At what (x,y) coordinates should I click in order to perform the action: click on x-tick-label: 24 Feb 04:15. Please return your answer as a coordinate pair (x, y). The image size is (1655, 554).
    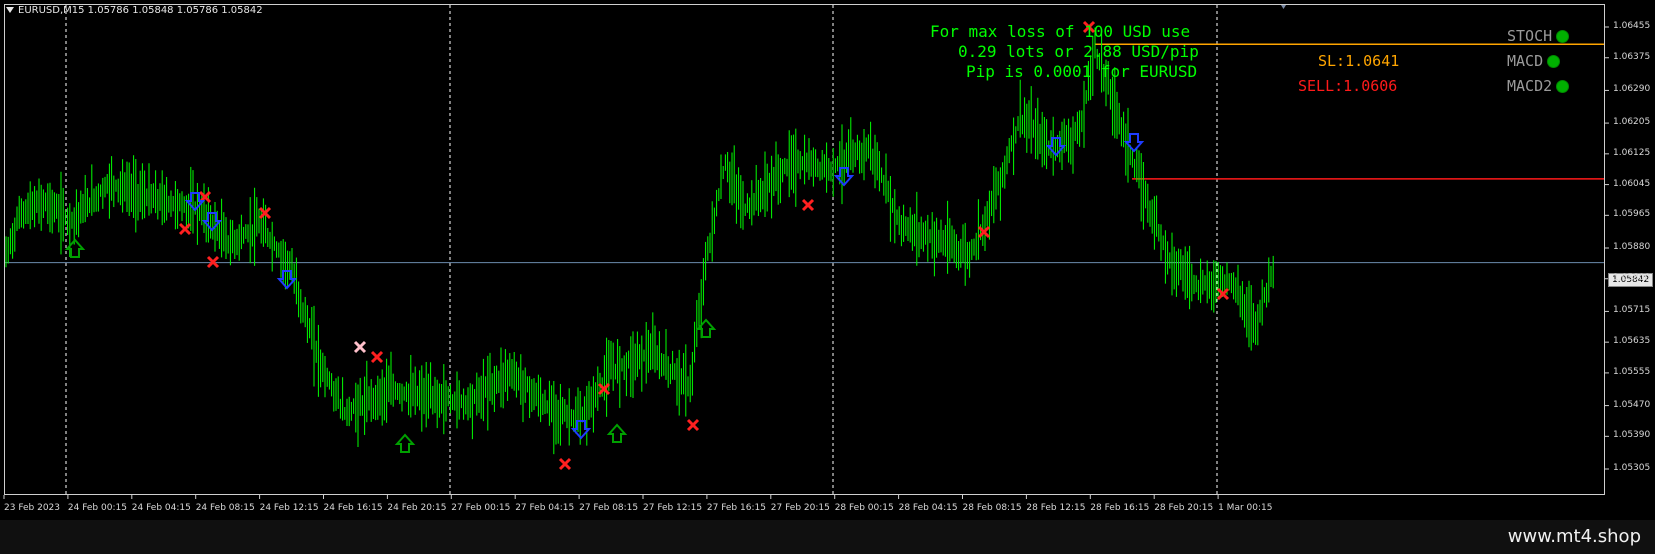
    Looking at the image, I should click on (161, 508).